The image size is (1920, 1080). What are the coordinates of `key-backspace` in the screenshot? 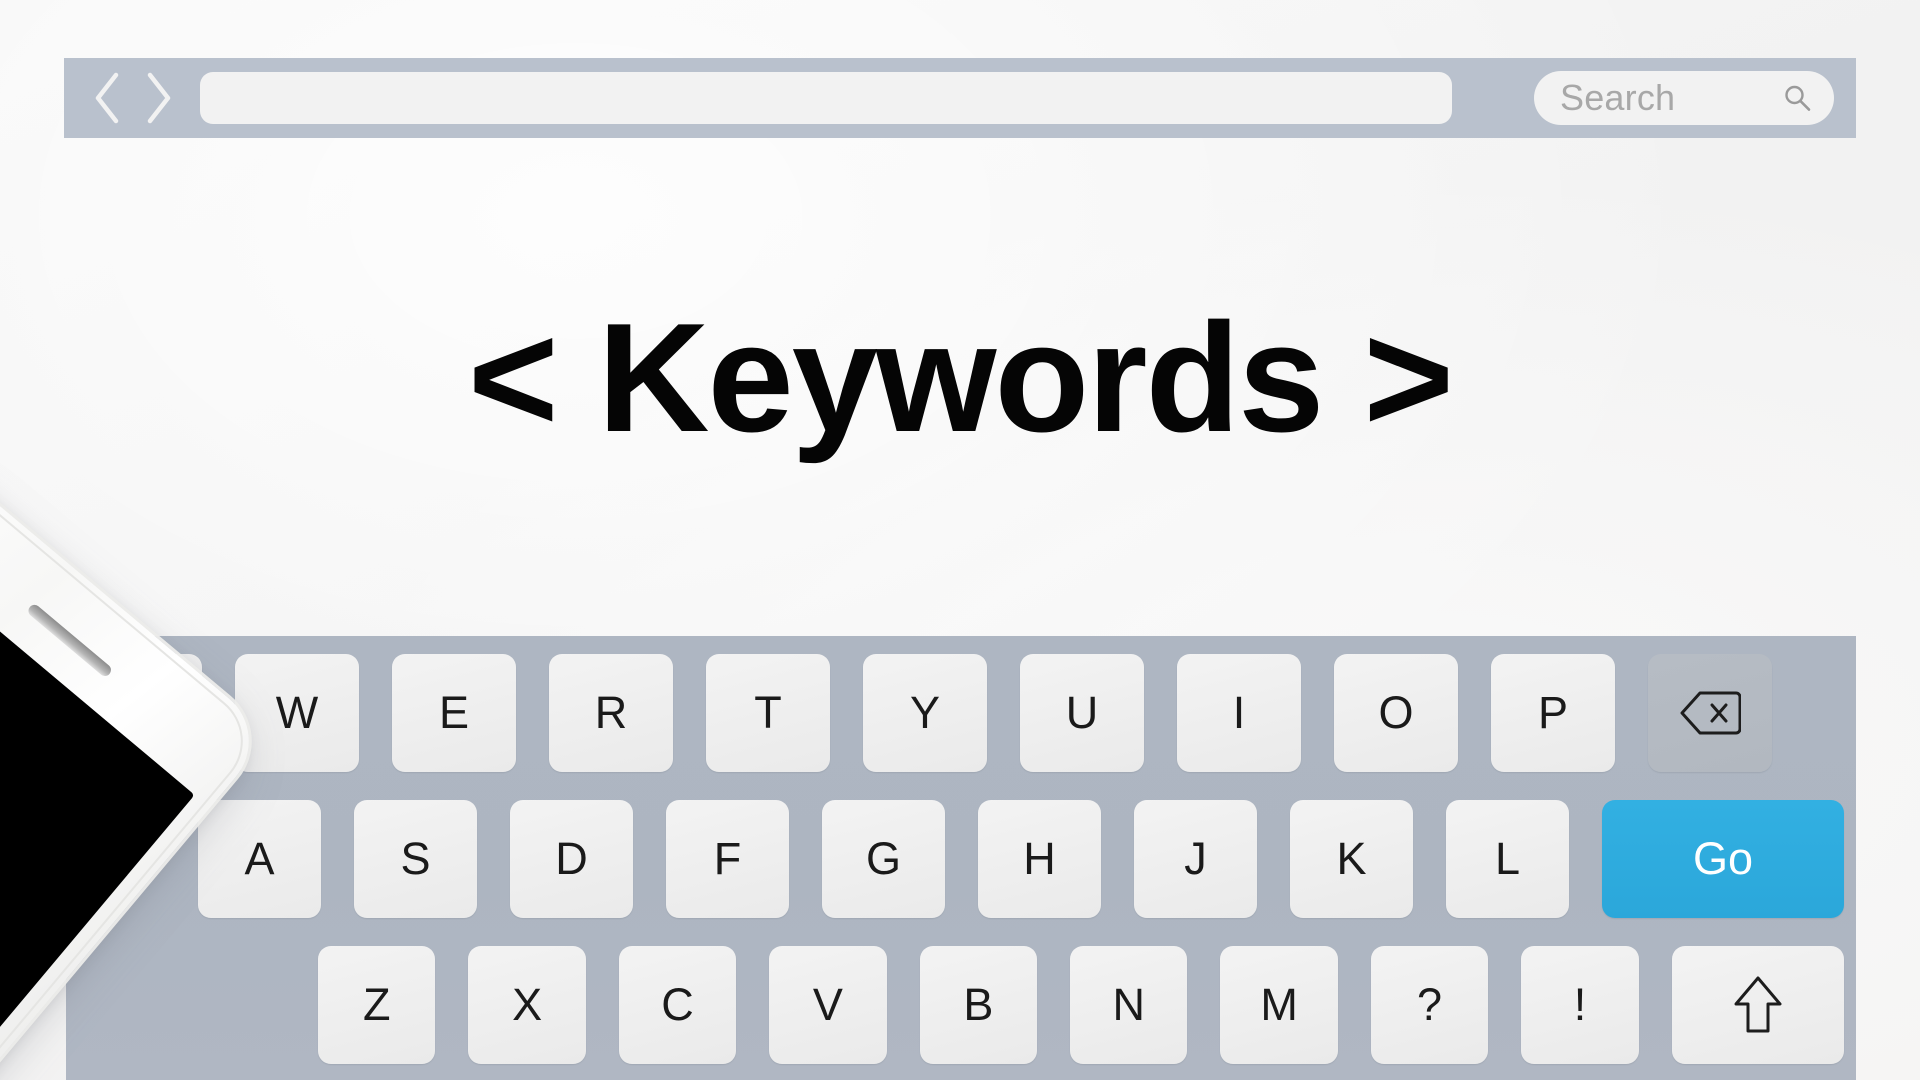 It's located at (1710, 713).